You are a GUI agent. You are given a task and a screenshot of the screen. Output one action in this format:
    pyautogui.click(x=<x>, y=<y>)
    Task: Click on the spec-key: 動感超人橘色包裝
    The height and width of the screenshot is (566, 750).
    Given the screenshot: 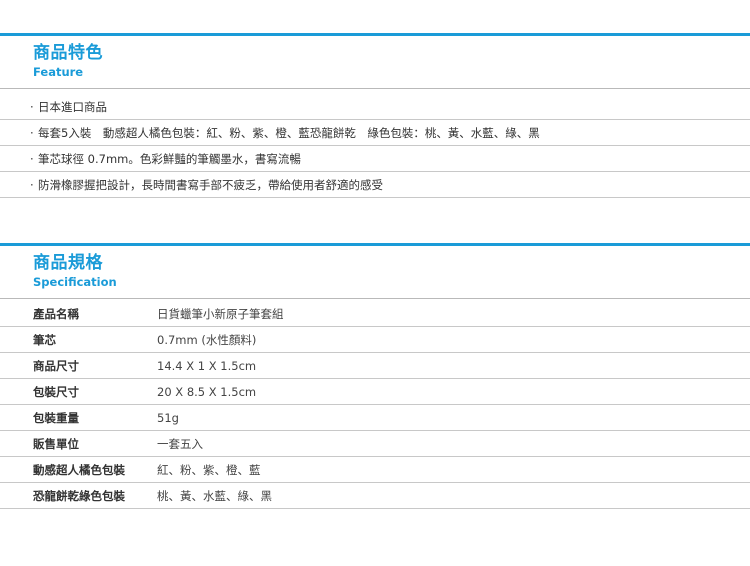 What is the action you would take?
    pyautogui.click(x=79, y=470)
    